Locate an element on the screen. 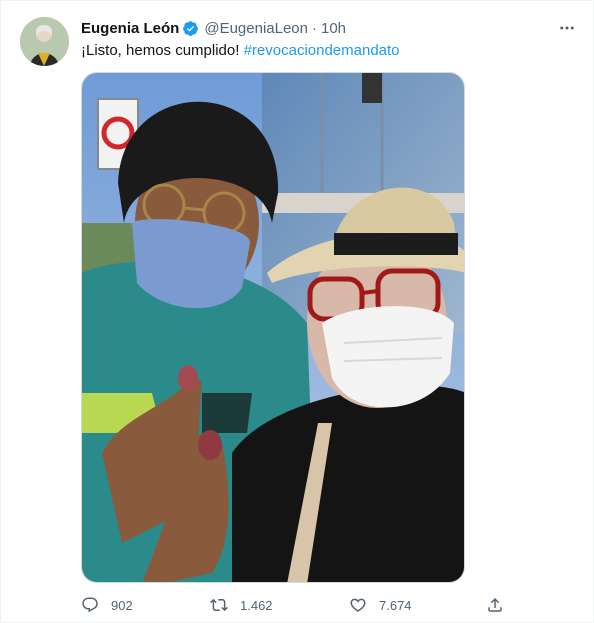 This screenshot has width=594, height=623. tweet-header: Eugenia León @EugeniaLeon · 10h is located at coordinates (213, 28).